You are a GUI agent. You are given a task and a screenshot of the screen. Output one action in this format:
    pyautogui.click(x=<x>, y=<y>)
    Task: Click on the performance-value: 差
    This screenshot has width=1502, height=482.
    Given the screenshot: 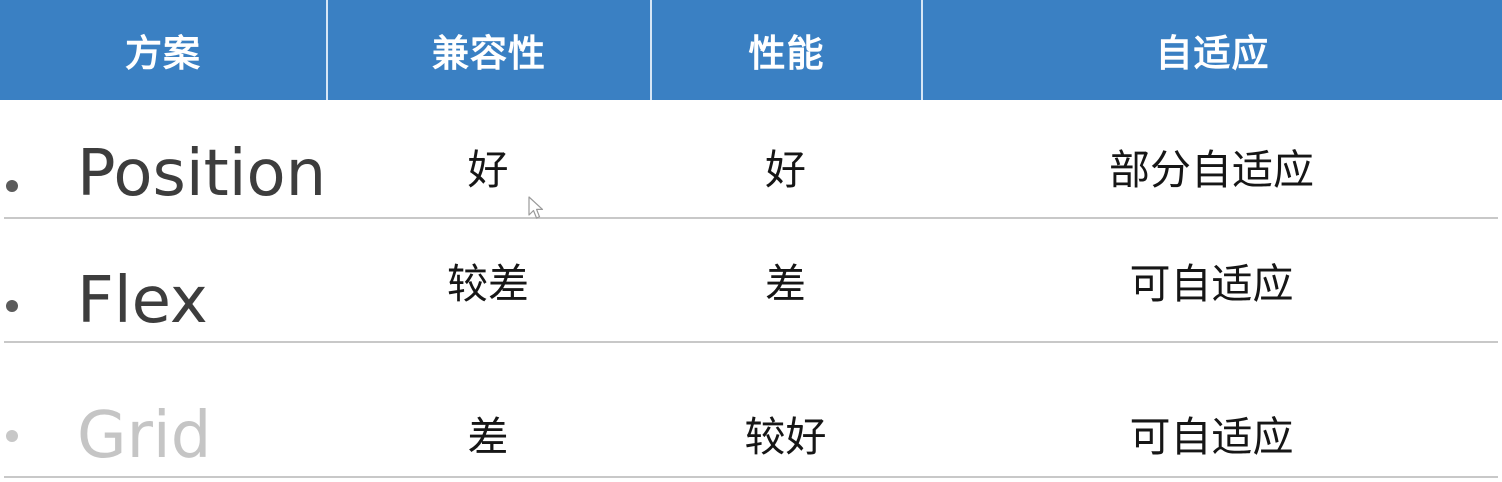 What is the action you would take?
    pyautogui.click(x=785, y=284)
    